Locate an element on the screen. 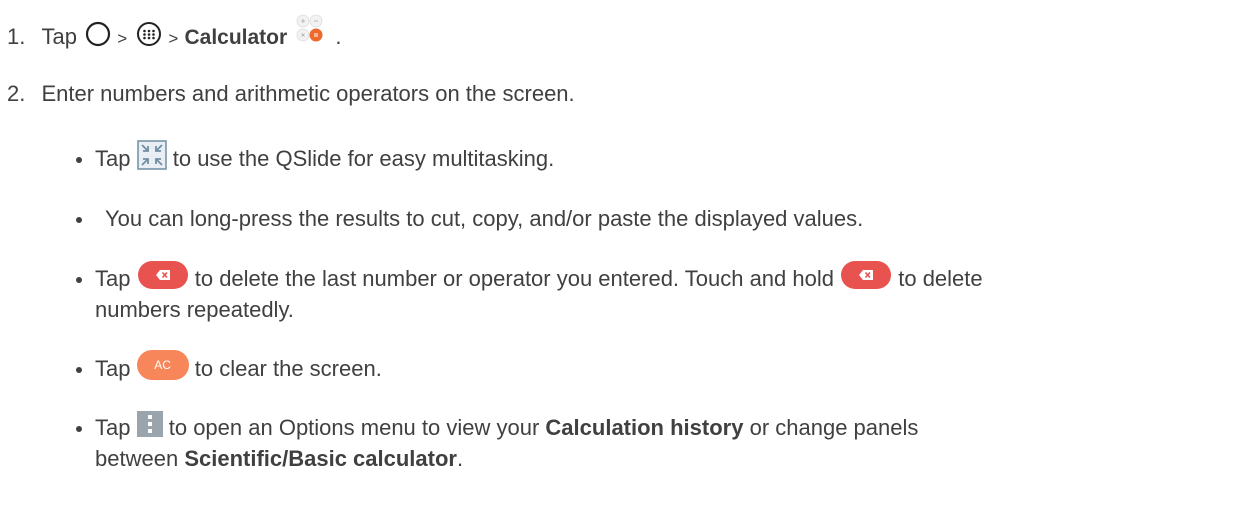  step-end: . is located at coordinates (338, 36).